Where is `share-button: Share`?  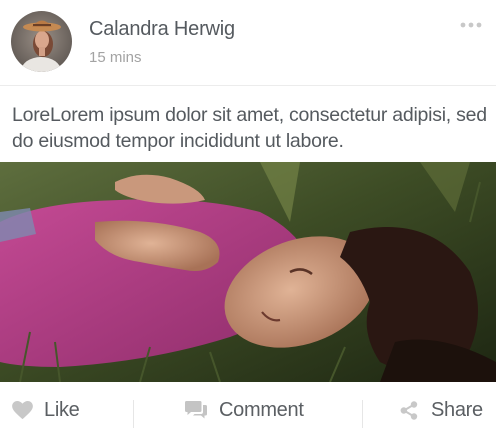 share-button: Share is located at coordinates (441, 410).